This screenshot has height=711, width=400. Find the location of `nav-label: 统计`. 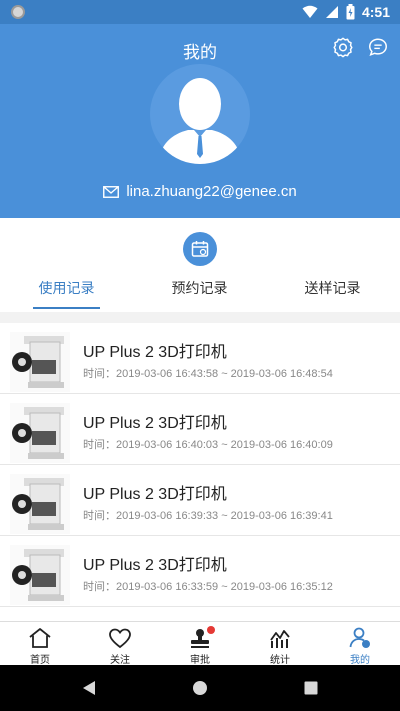

nav-label: 统计 is located at coordinates (280, 660).